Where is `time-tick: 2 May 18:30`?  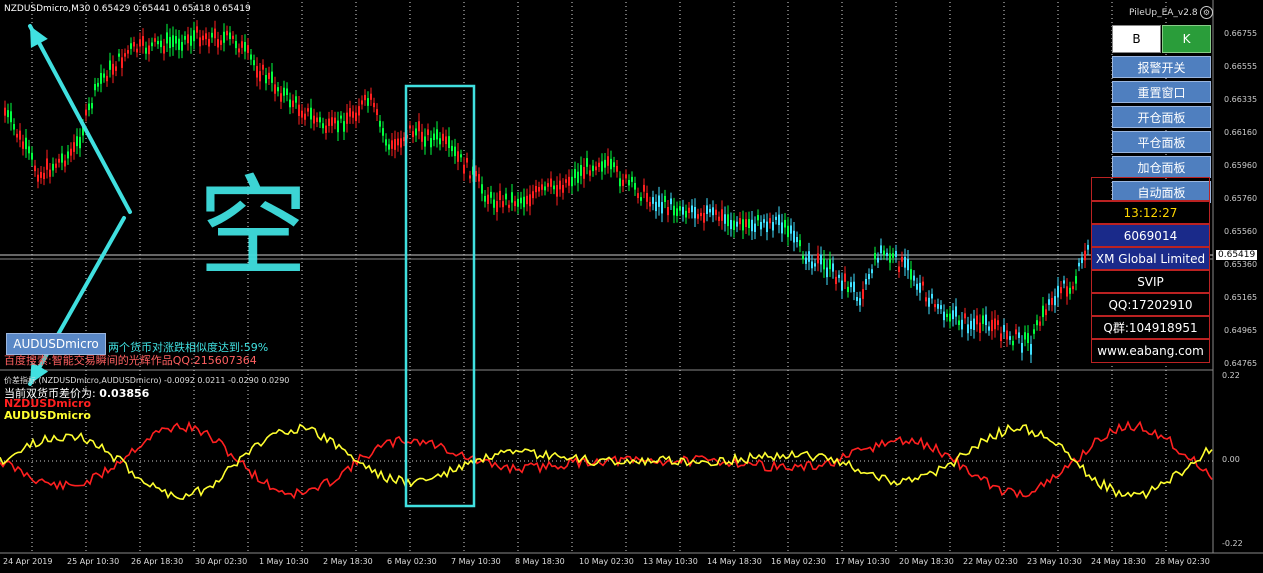 time-tick: 2 May 18:30 is located at coordinates (348, 561).